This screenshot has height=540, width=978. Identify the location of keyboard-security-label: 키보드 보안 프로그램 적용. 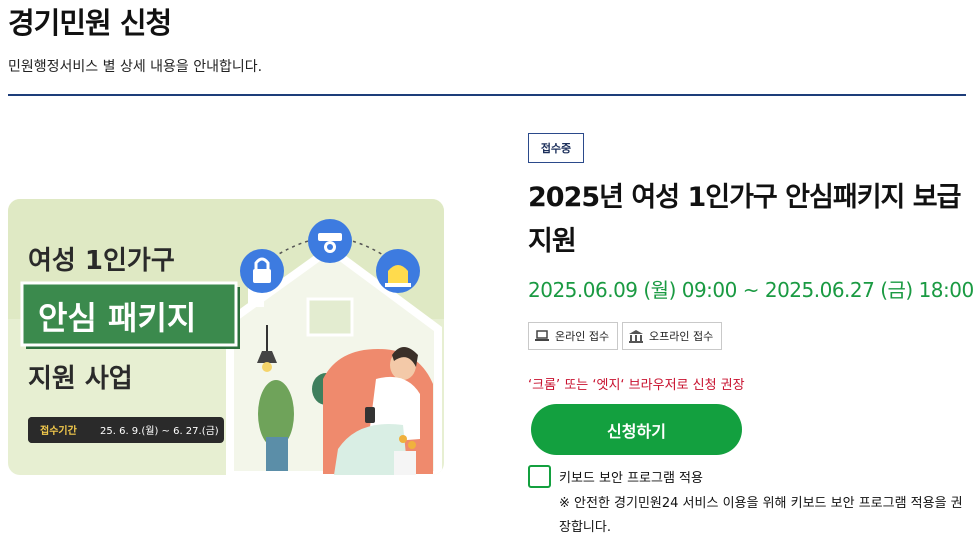
(631, 476).